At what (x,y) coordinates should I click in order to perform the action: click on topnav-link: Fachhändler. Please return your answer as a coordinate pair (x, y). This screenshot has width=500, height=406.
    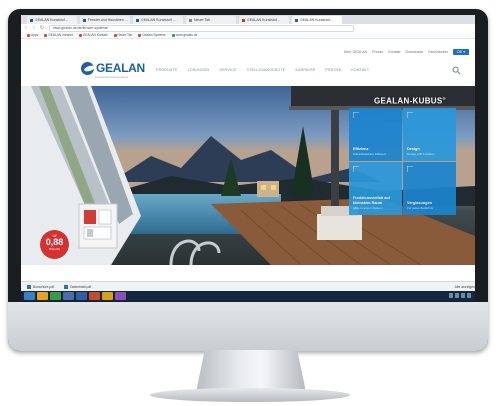
    Looking at the image, I should click on (438, 52).